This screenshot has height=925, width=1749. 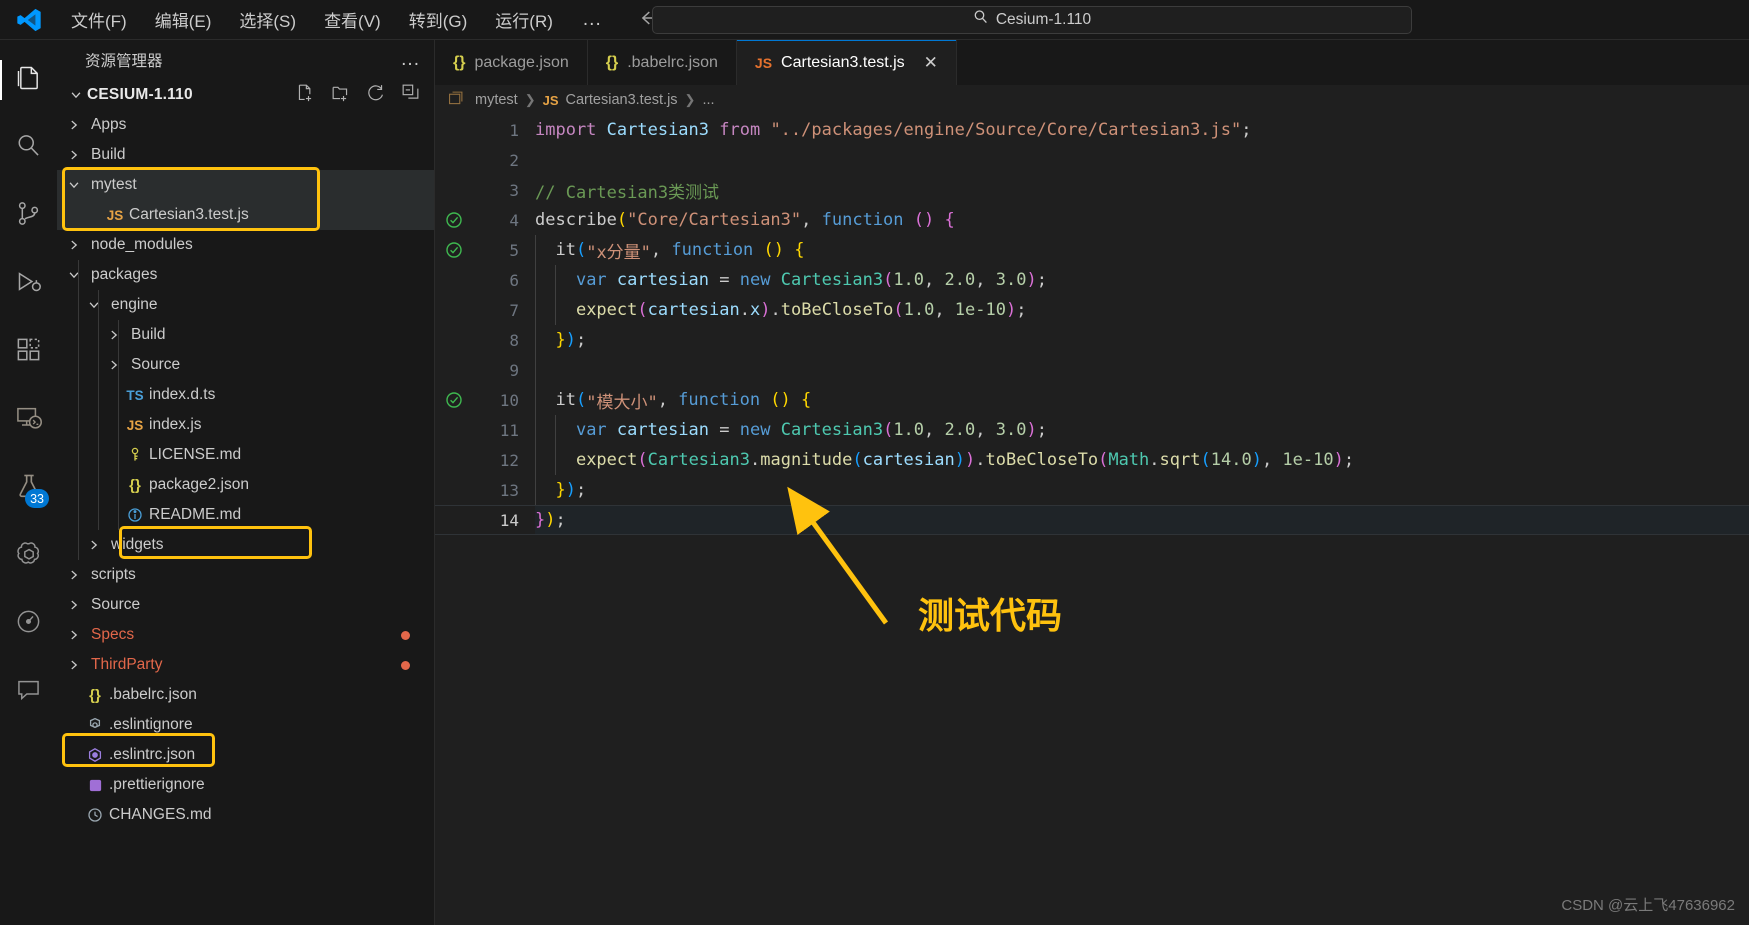 What do you see at coordinates (524, 19) in the screenshot?
I see `menu-run: 运行(R)` at bounding box center [524, 19].